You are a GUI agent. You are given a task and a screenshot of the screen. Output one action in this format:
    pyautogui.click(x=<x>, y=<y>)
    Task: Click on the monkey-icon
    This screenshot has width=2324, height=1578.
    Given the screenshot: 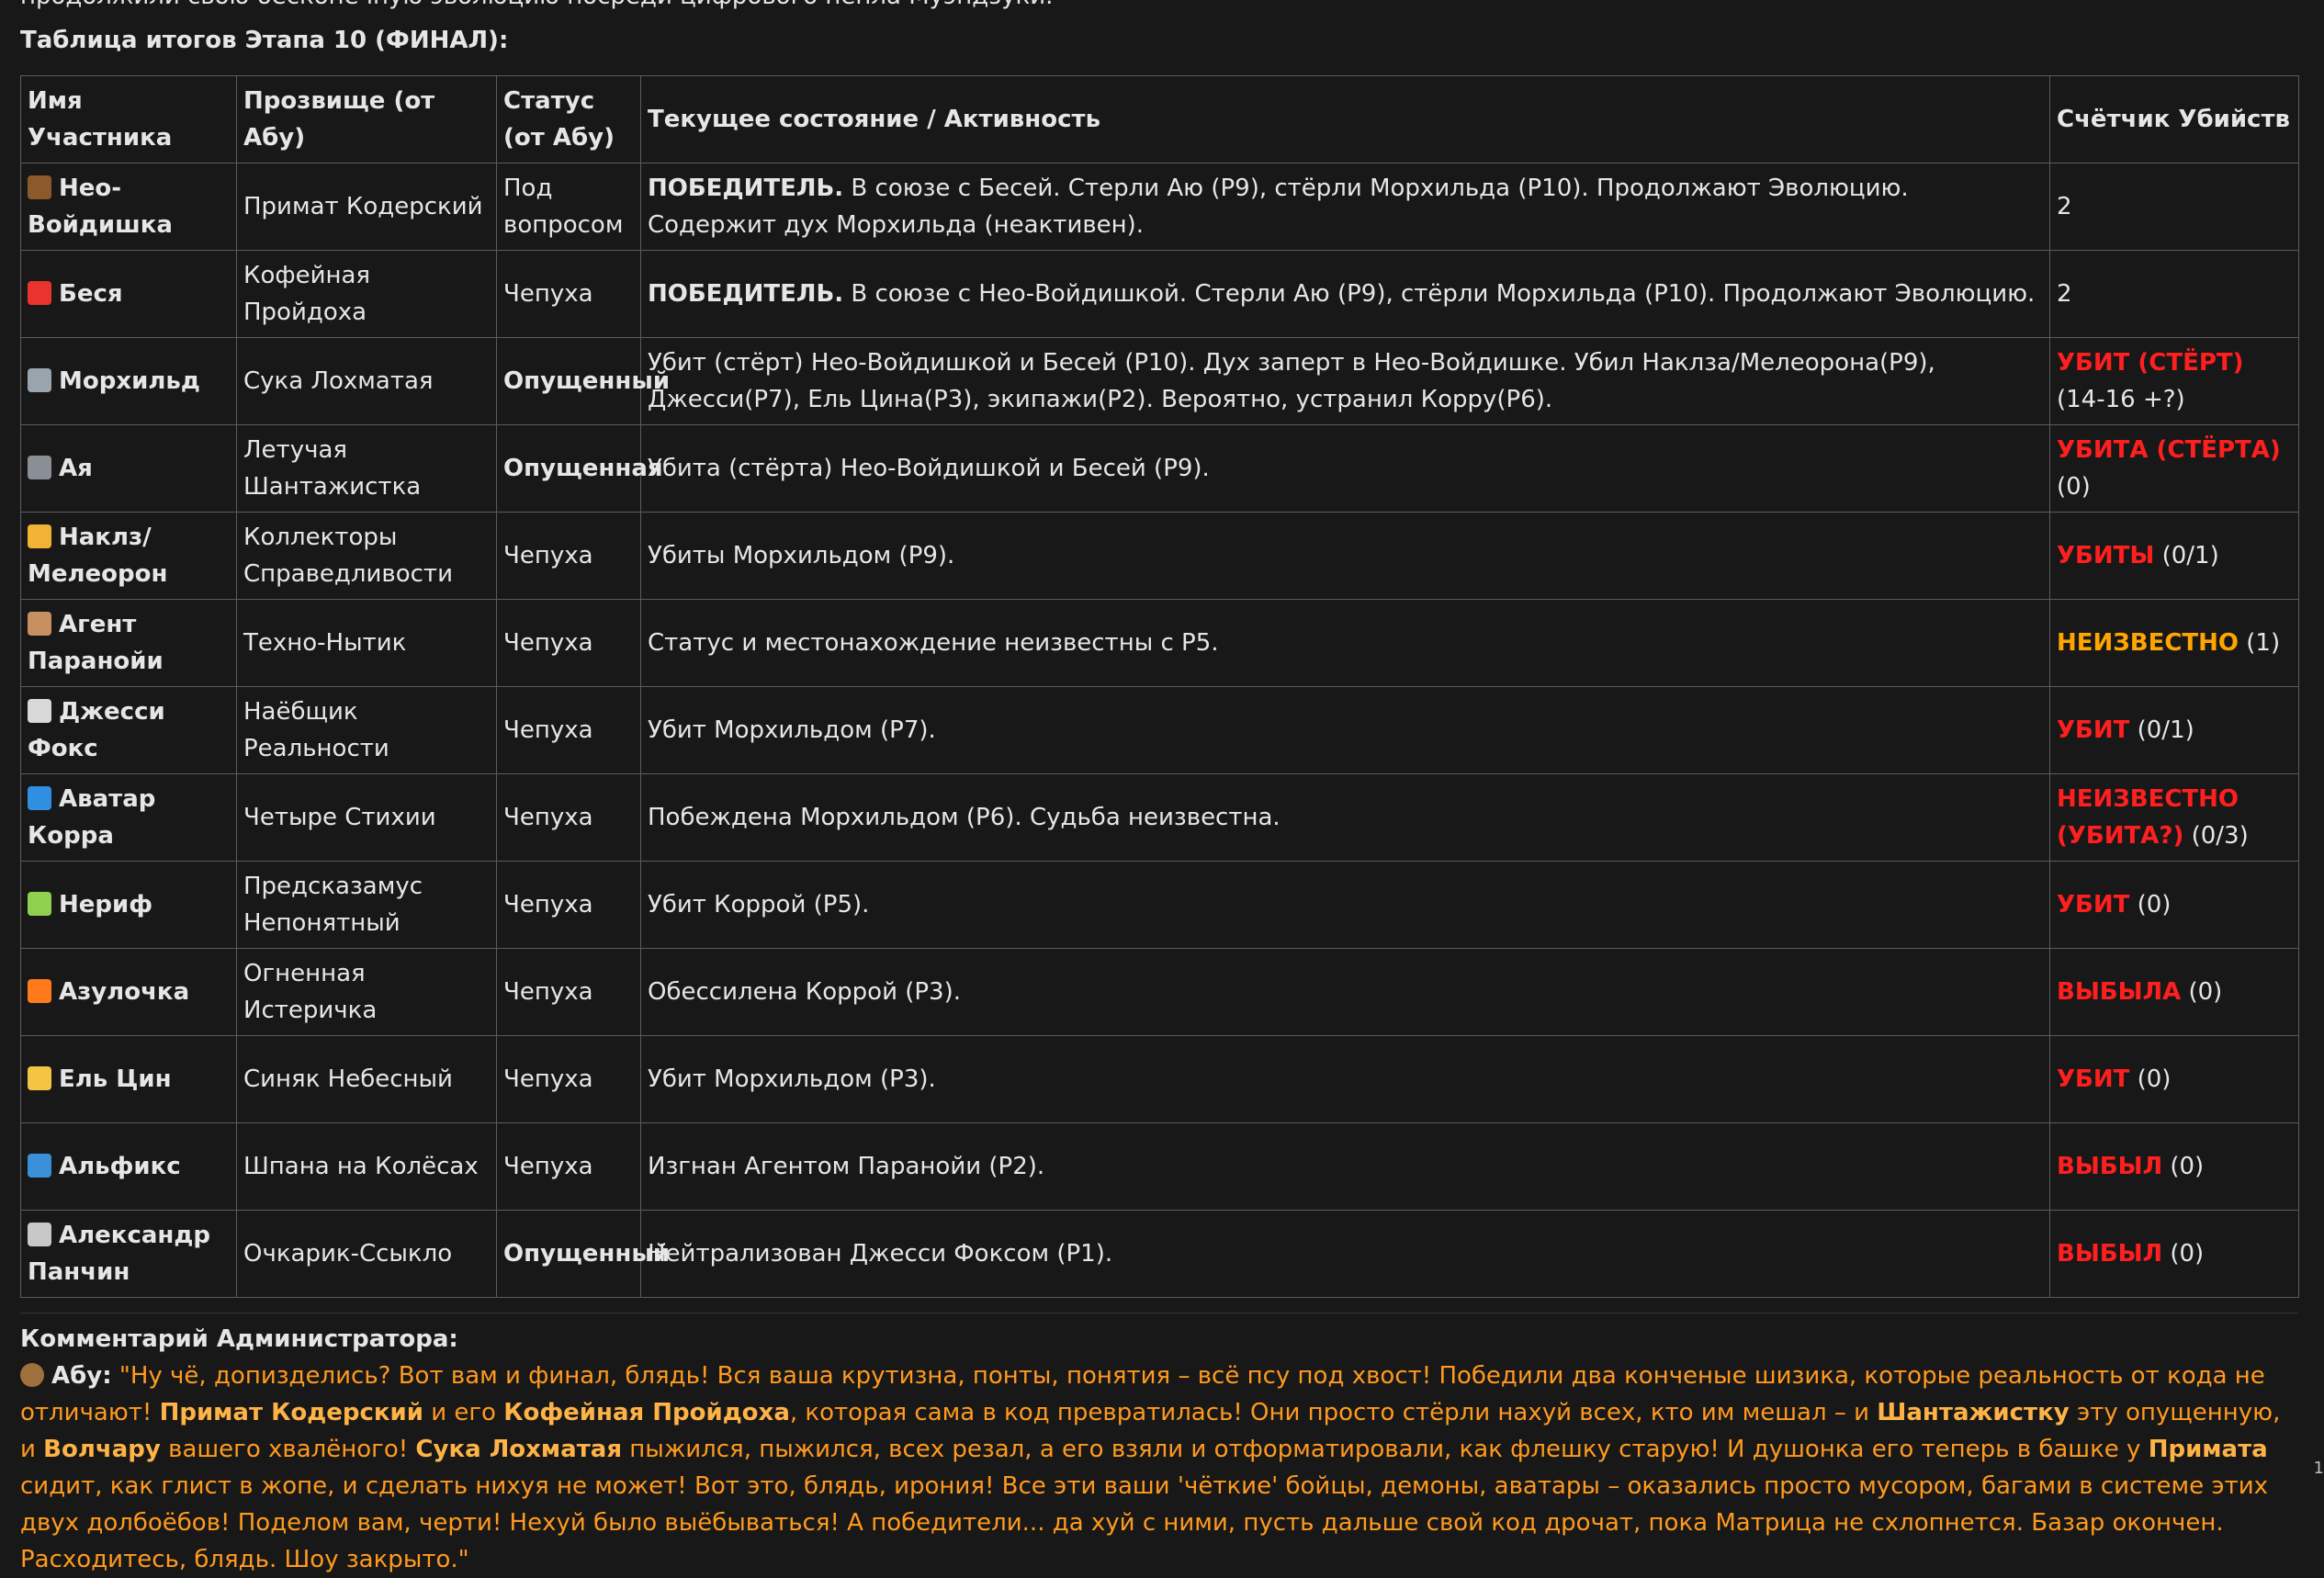 What is the action you would take?
    pyautogui.click(x=32, y=1375)
    